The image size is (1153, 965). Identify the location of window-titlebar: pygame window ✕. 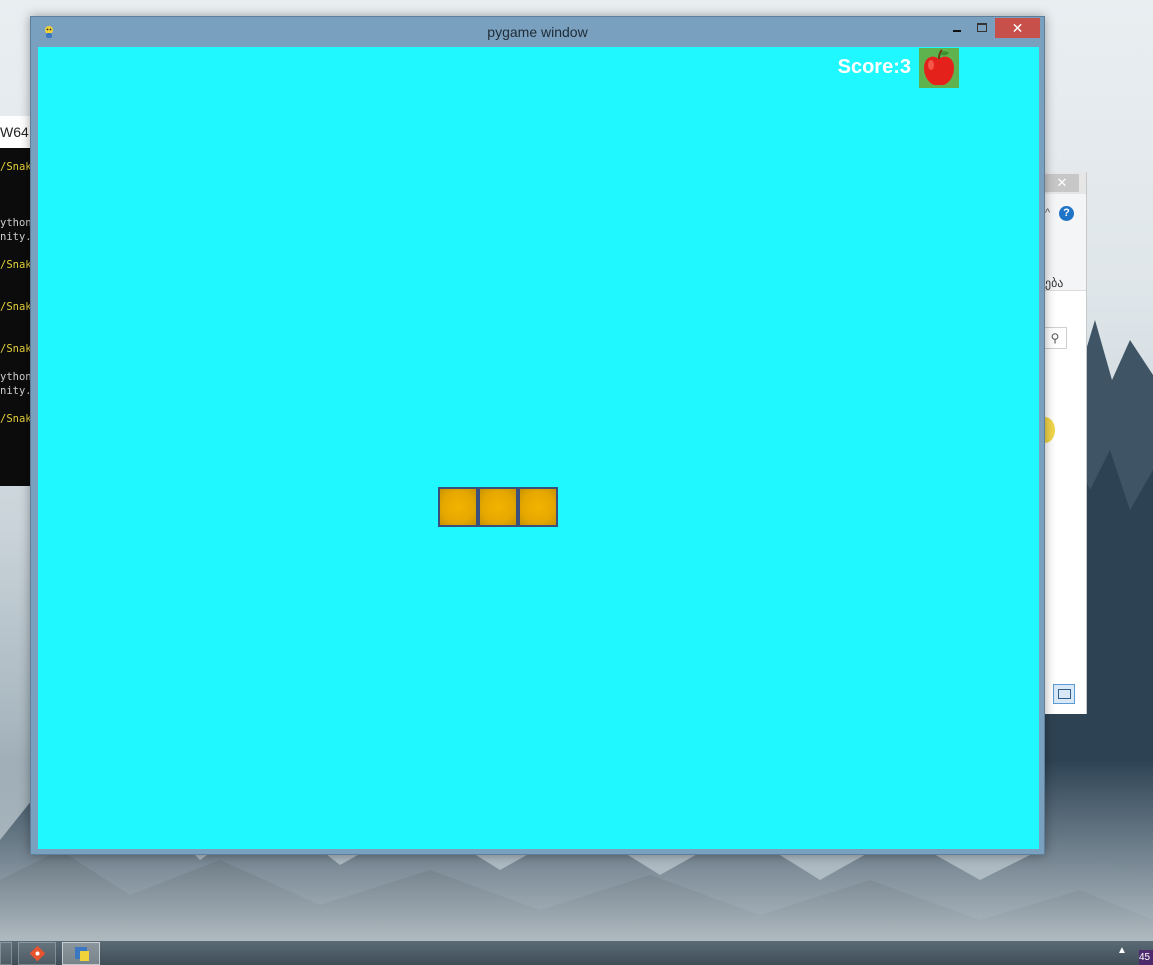
(537, 32).